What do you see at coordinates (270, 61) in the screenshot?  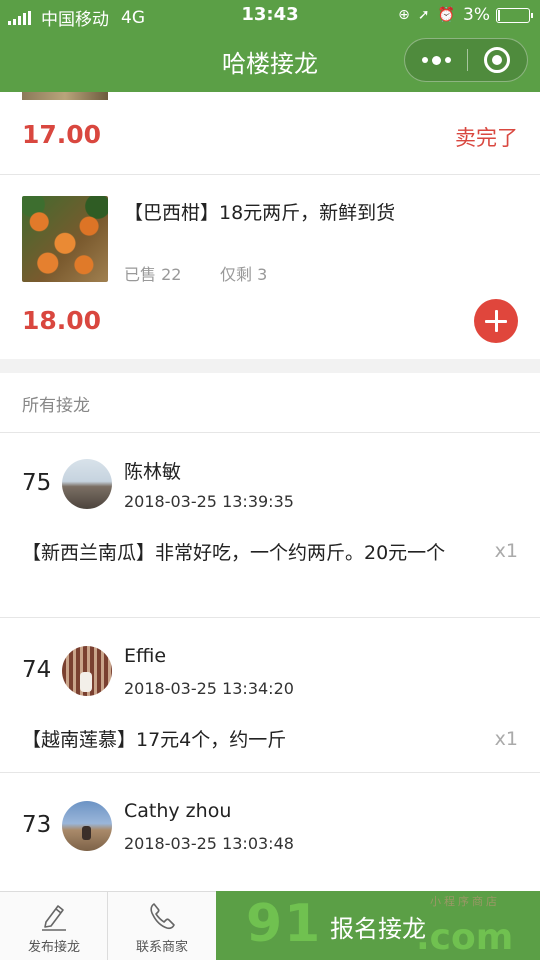 I see `nav-bar: 哈楼接龙` at bounding box center [270, 61].